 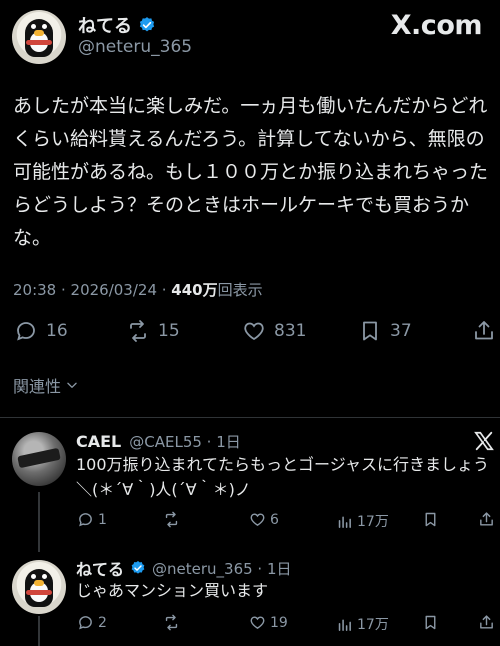 I want to click on sort-relevance-dropdown: 関連性, so click(x=46, y=385).